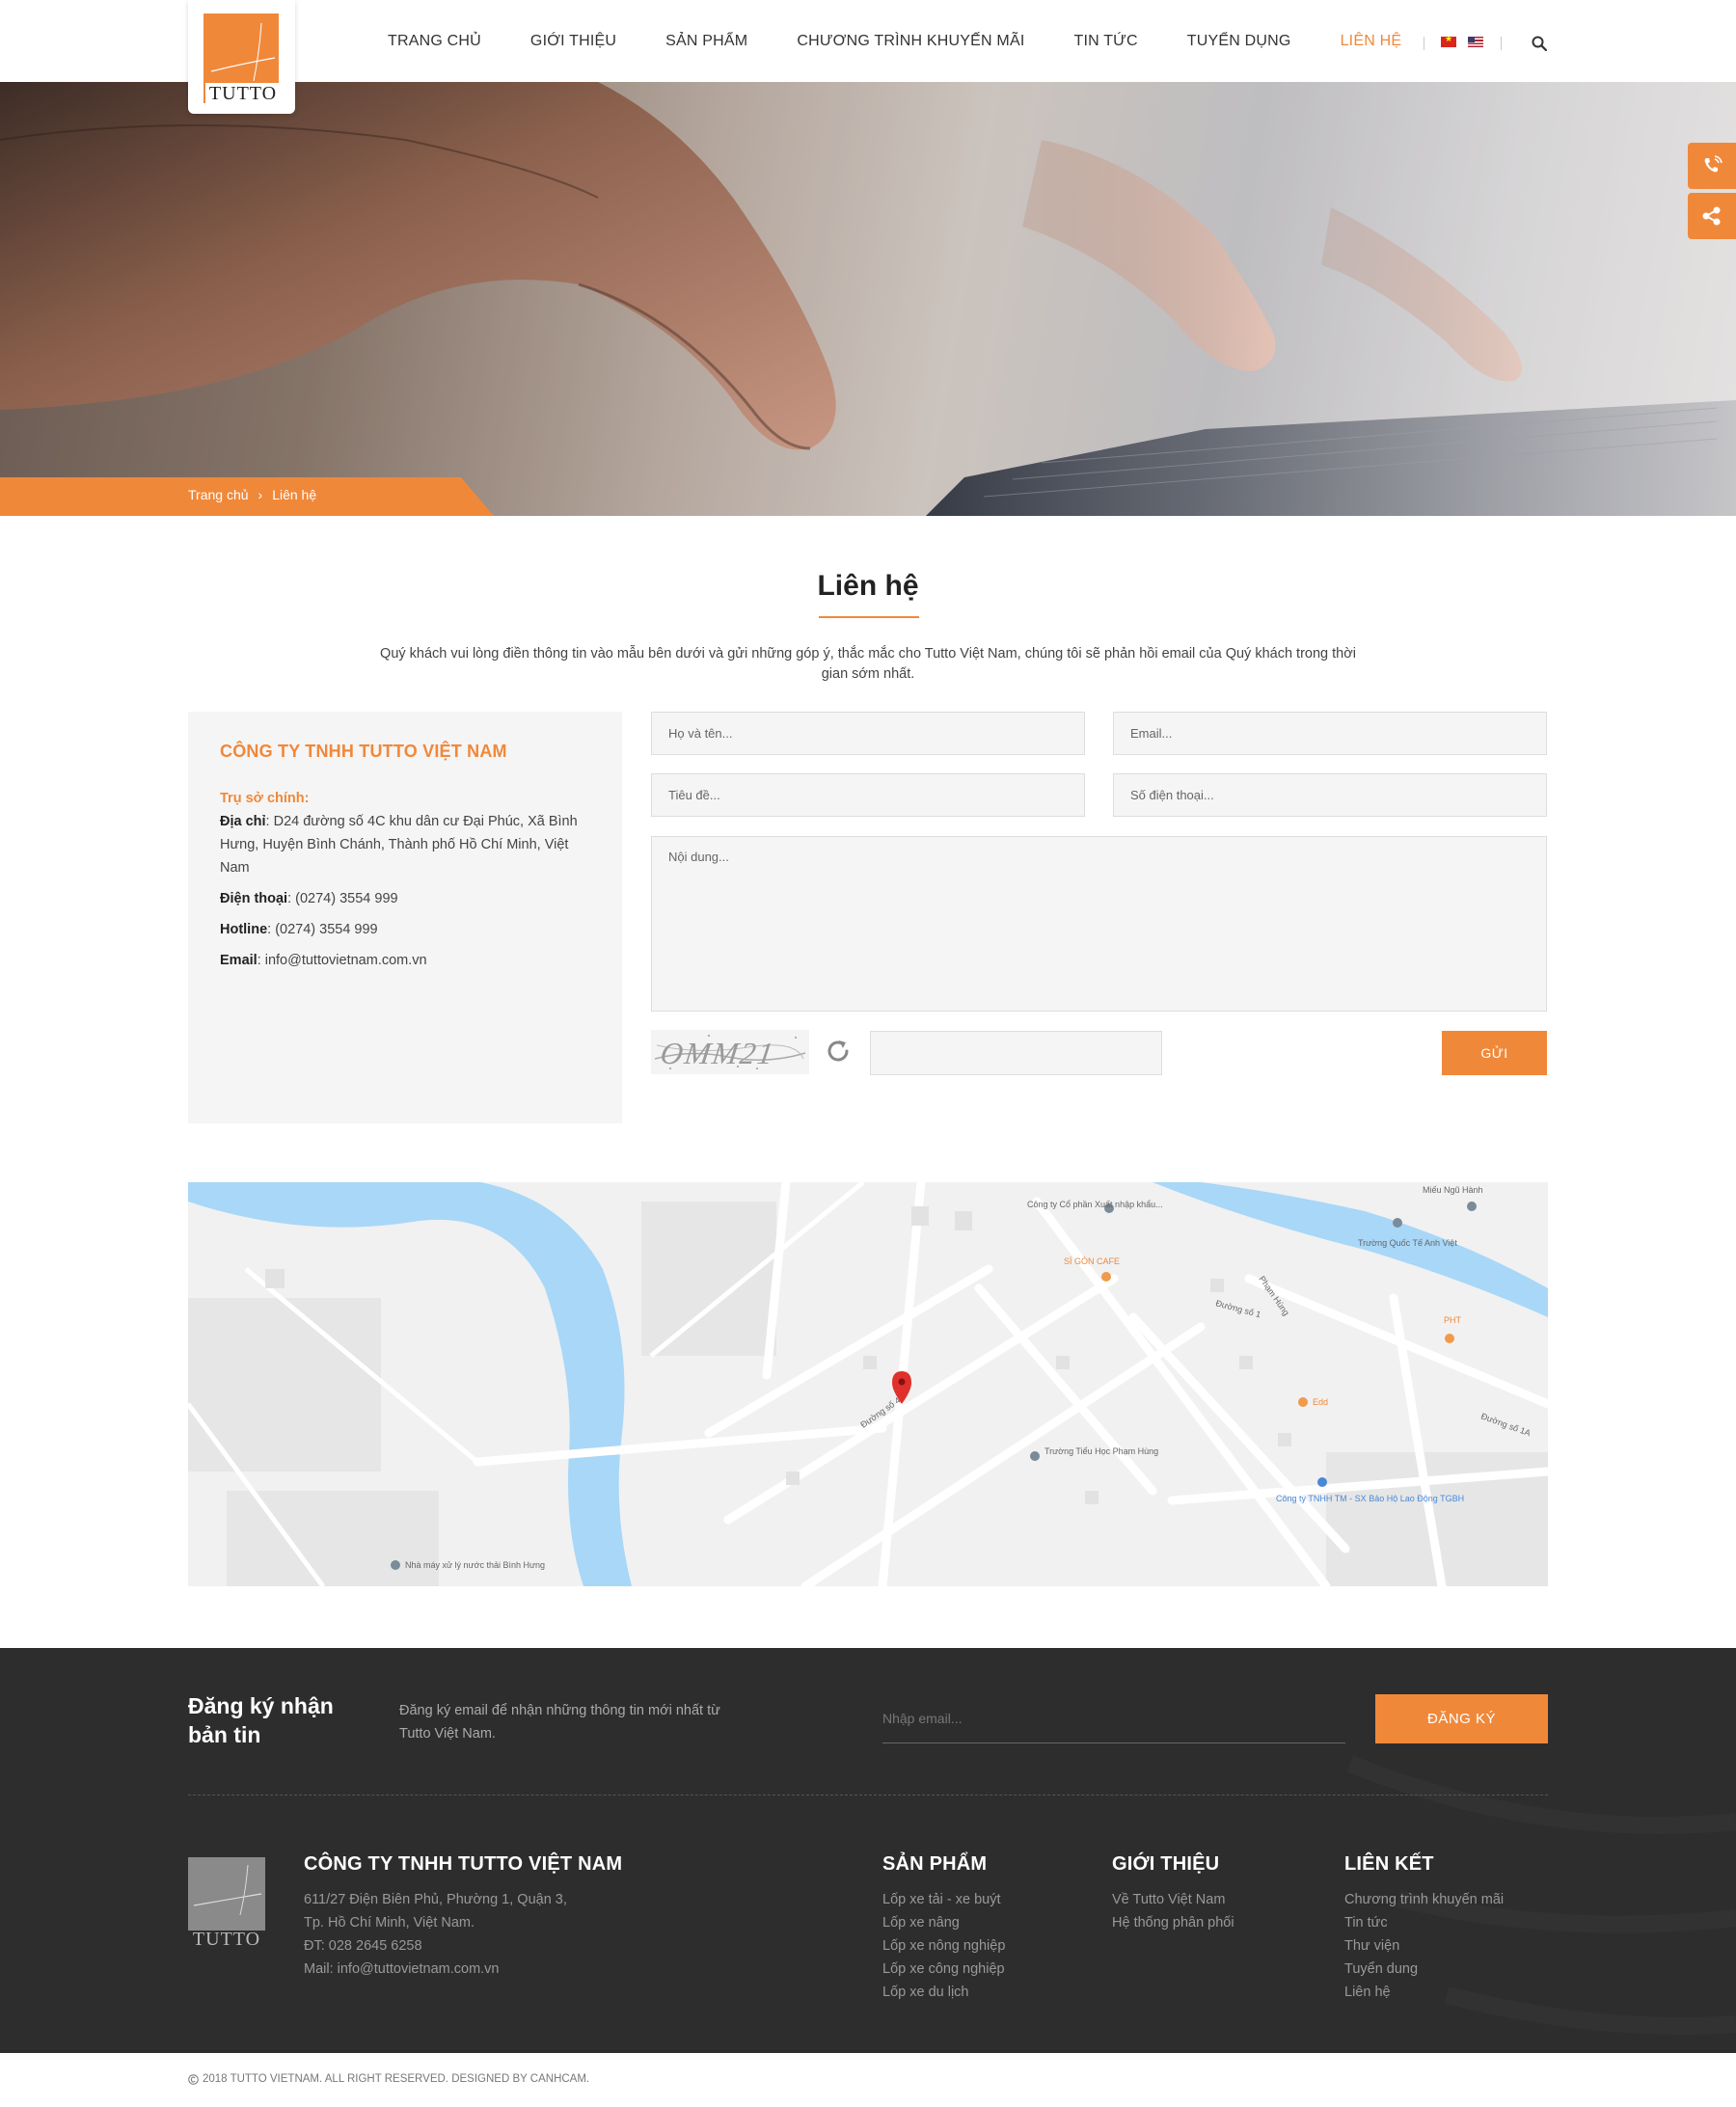 The height and width of the screenshot is (2107, 1736). What do you see at coordinates (1092, 1261) in the screenshot?
I see `map-label-cafe: SÌ GÒN CAFE` at bounding box center [1092, 1261].